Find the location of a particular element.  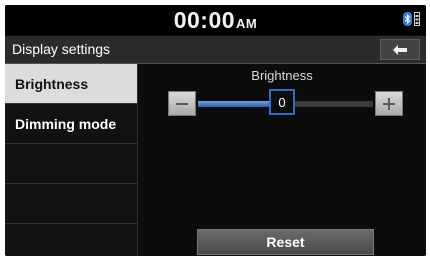

brightness-increase-button is located at coordinates (389, 103).